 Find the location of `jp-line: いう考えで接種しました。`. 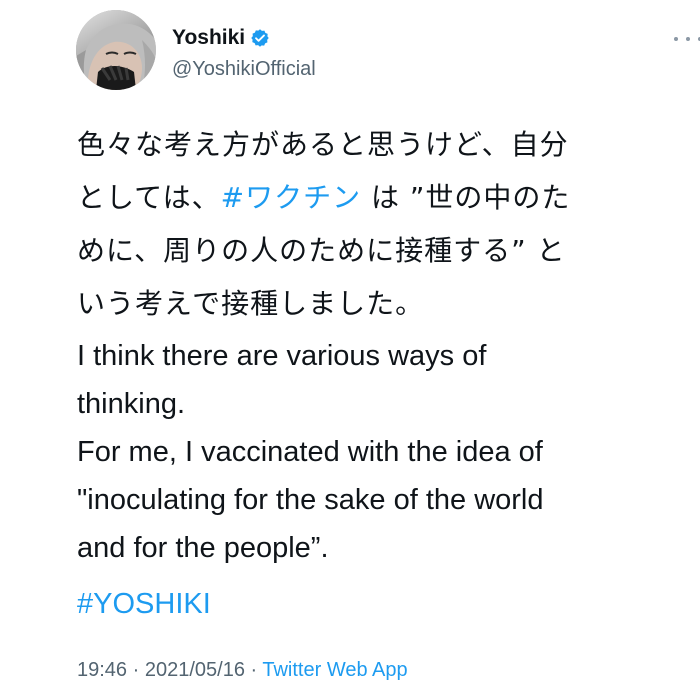

jp-line: いう考えで接種しました。 is located at coordinates (251, 303).